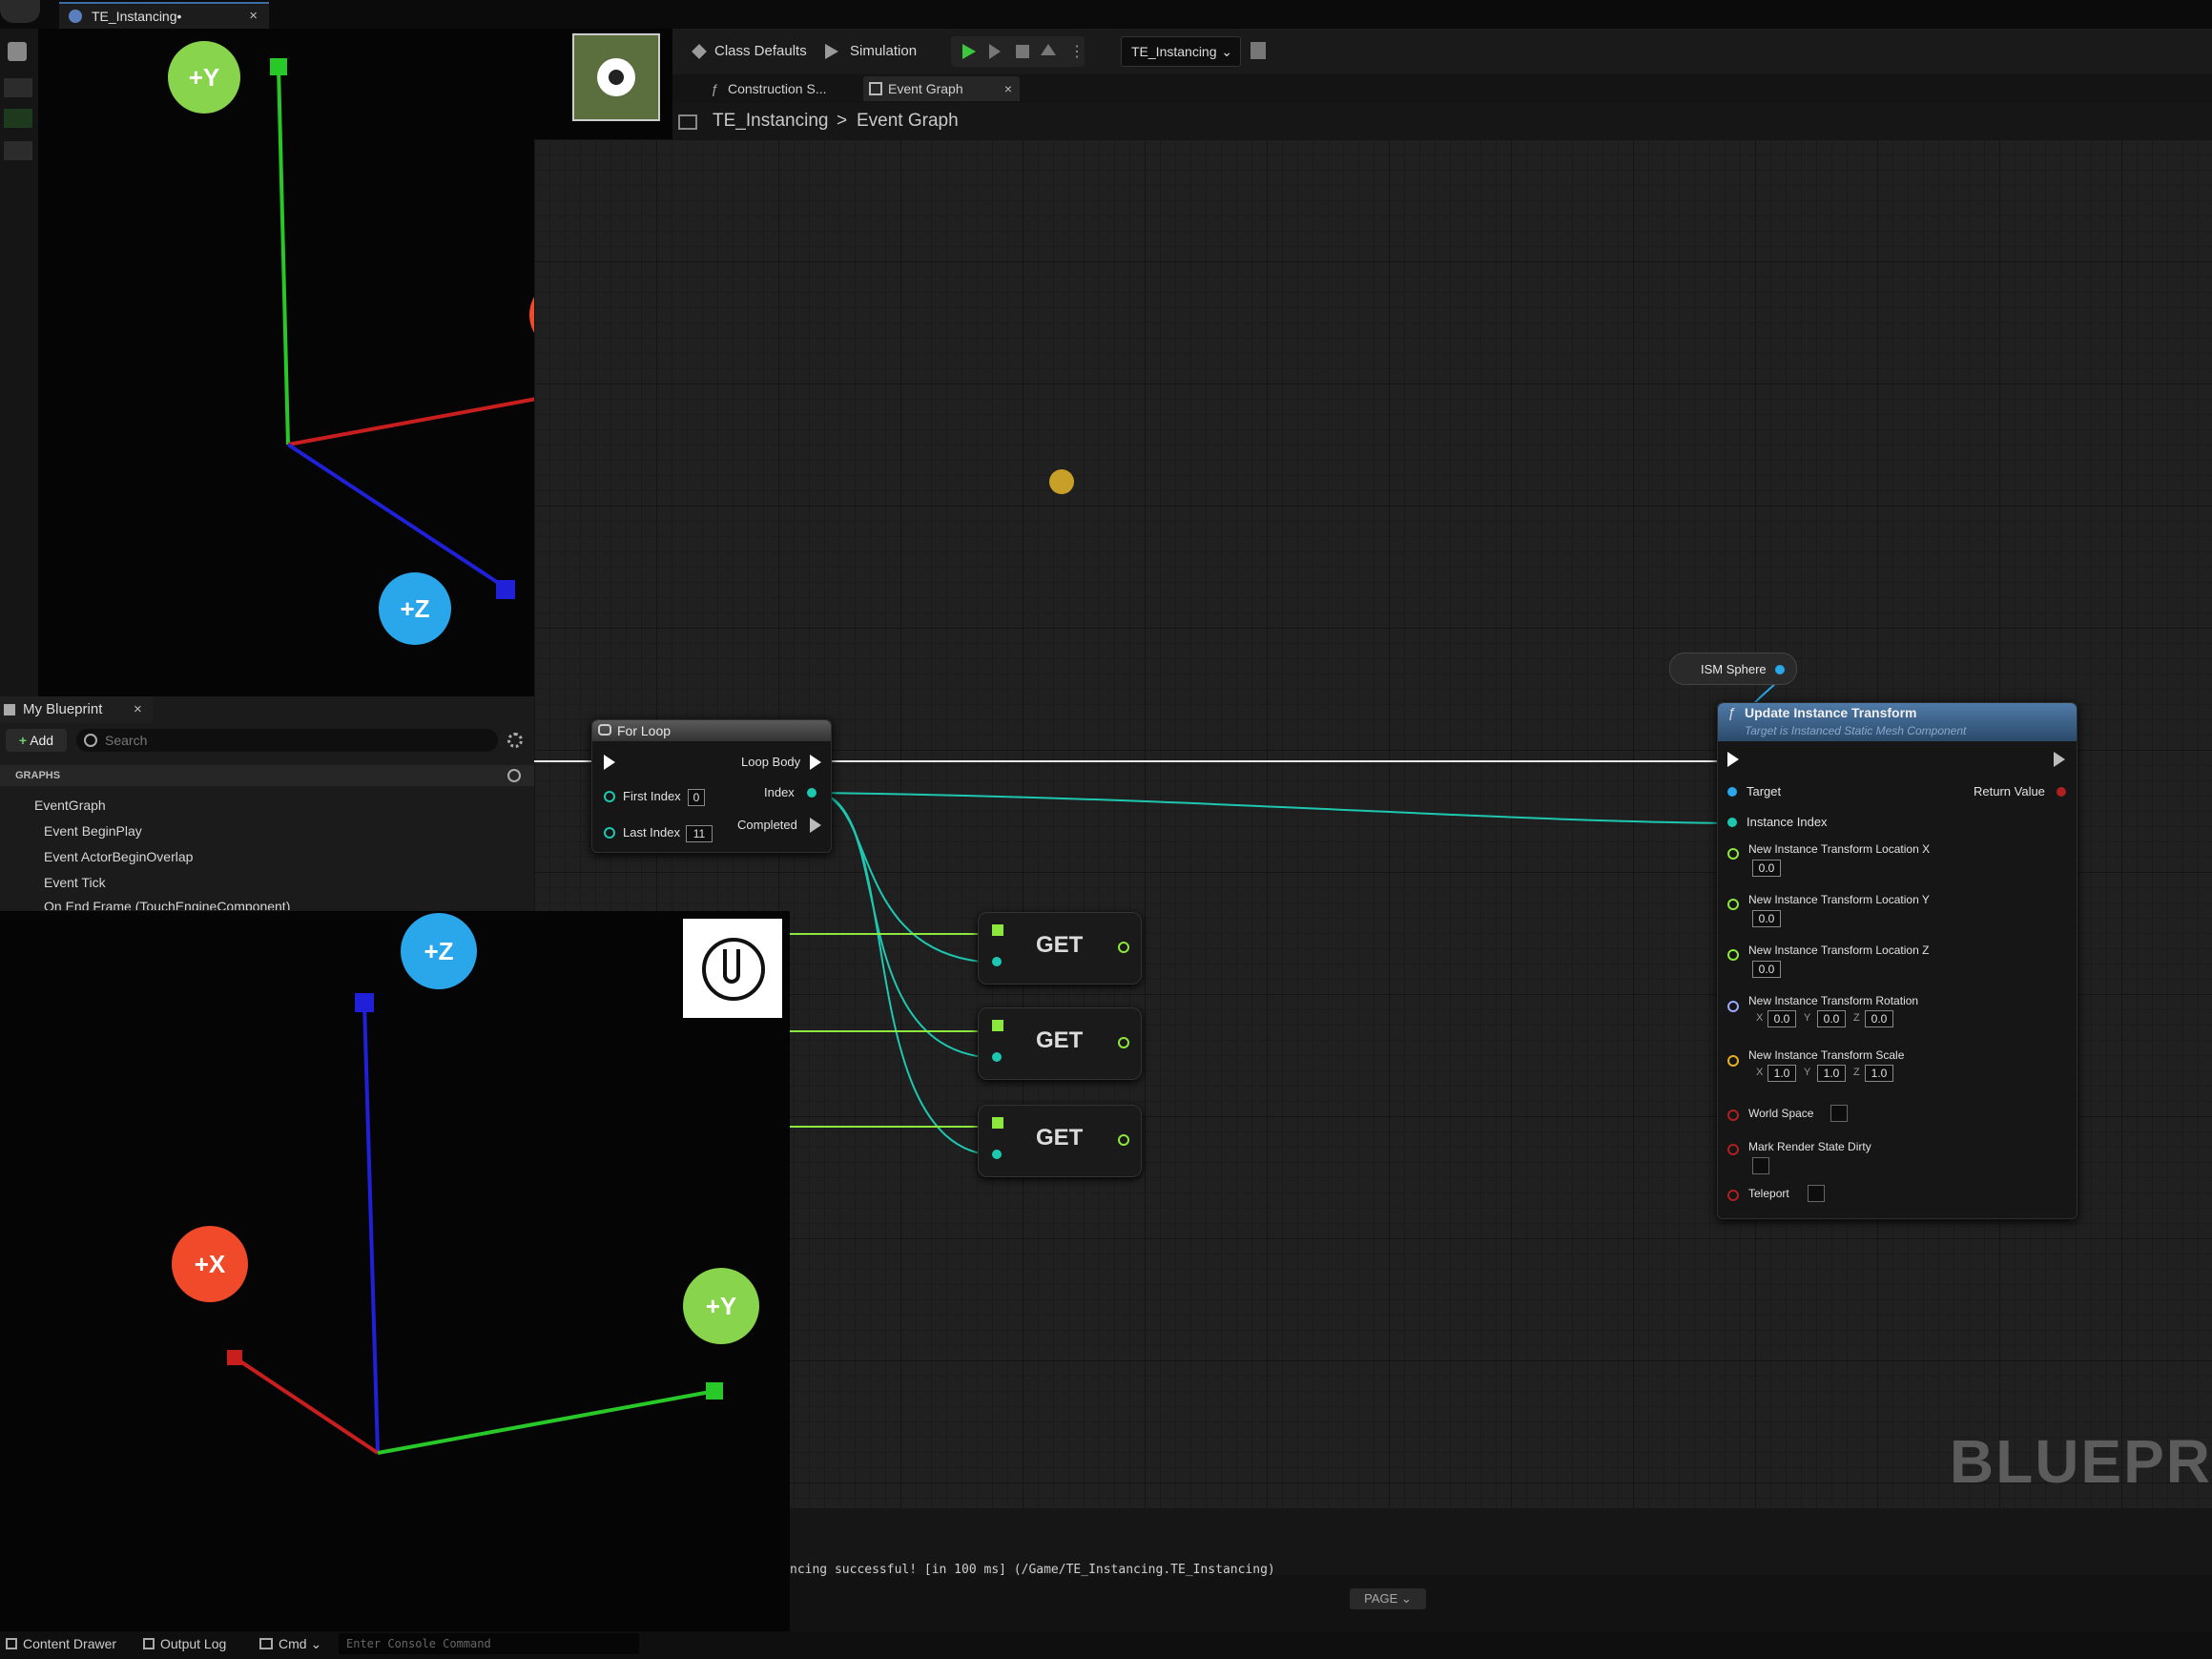  What do you see at coordinates (1879, 1073) in the screenshot?
I see `scale-z-input: 1.0` at bounding box center [1879, 1073].